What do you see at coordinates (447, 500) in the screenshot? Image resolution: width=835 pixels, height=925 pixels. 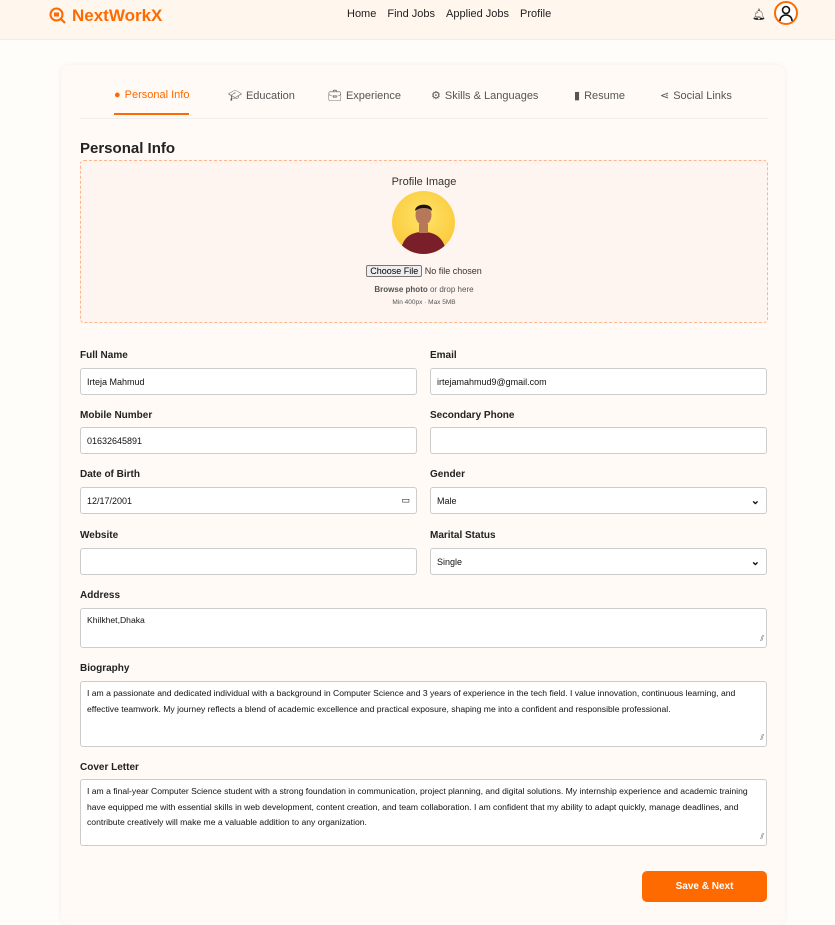 I see `gender-value: Male` at bounding box center [447, 500].